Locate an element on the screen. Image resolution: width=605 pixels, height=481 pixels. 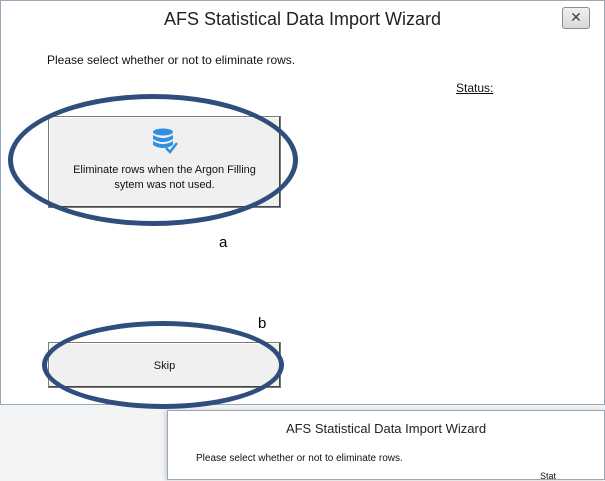
secondary-window-title: AFS Statistical Data Import Wizard is located at coordinates (386, 428).